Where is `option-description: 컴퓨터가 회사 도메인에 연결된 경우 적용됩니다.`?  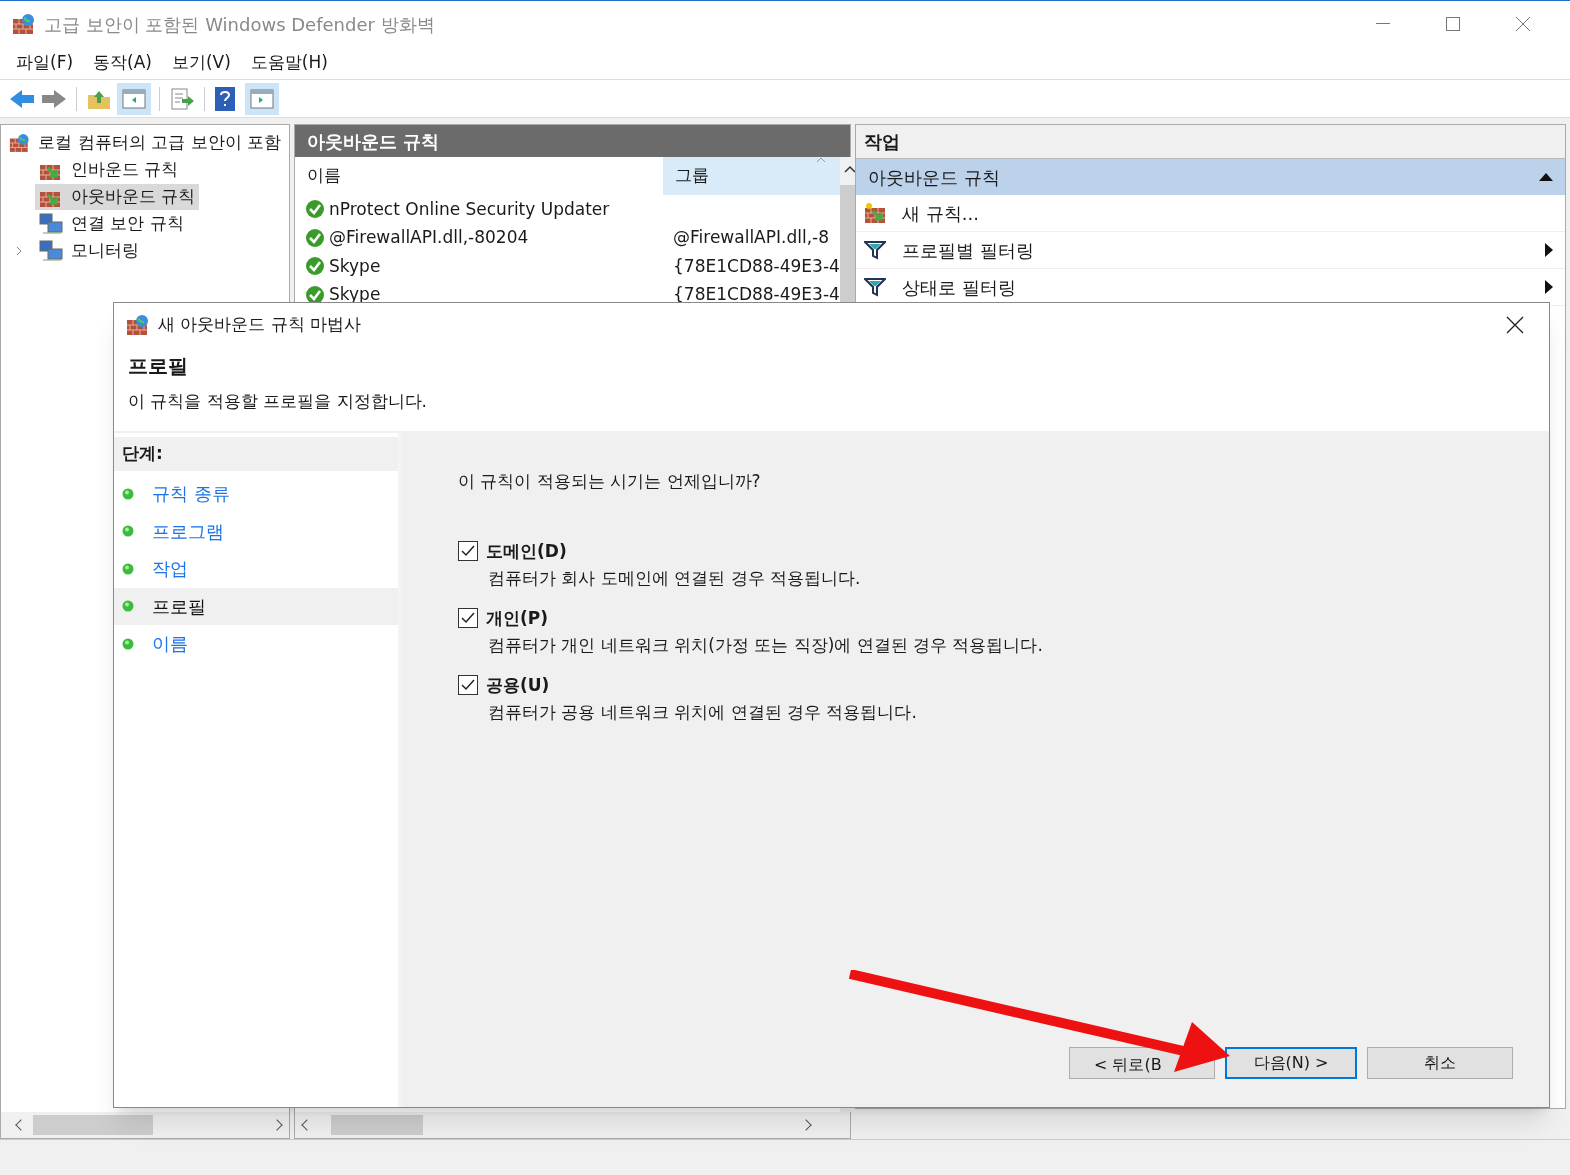
option-description: 컴퓨터가 회사 도메인에 연결된 경우 적용됩니다. is located at coordinates (674, 578).